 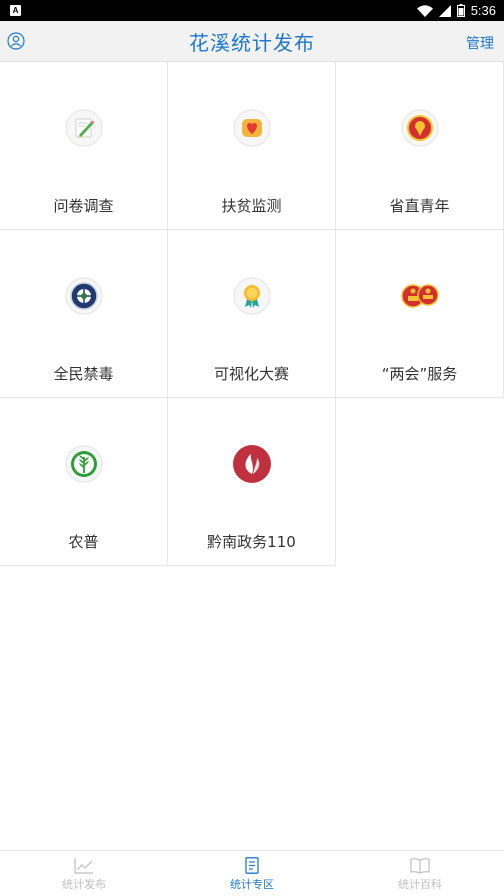 I want to click on grid-item-provincial-youth: 省直青年, so click(x=420, y=146).